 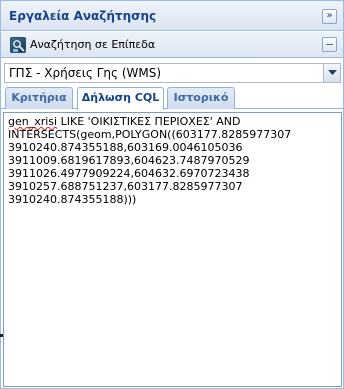 I want to click on tab-bar: Κριτήρια Δήλωση CQL Ιστορικό, so click(x=172, y=97).